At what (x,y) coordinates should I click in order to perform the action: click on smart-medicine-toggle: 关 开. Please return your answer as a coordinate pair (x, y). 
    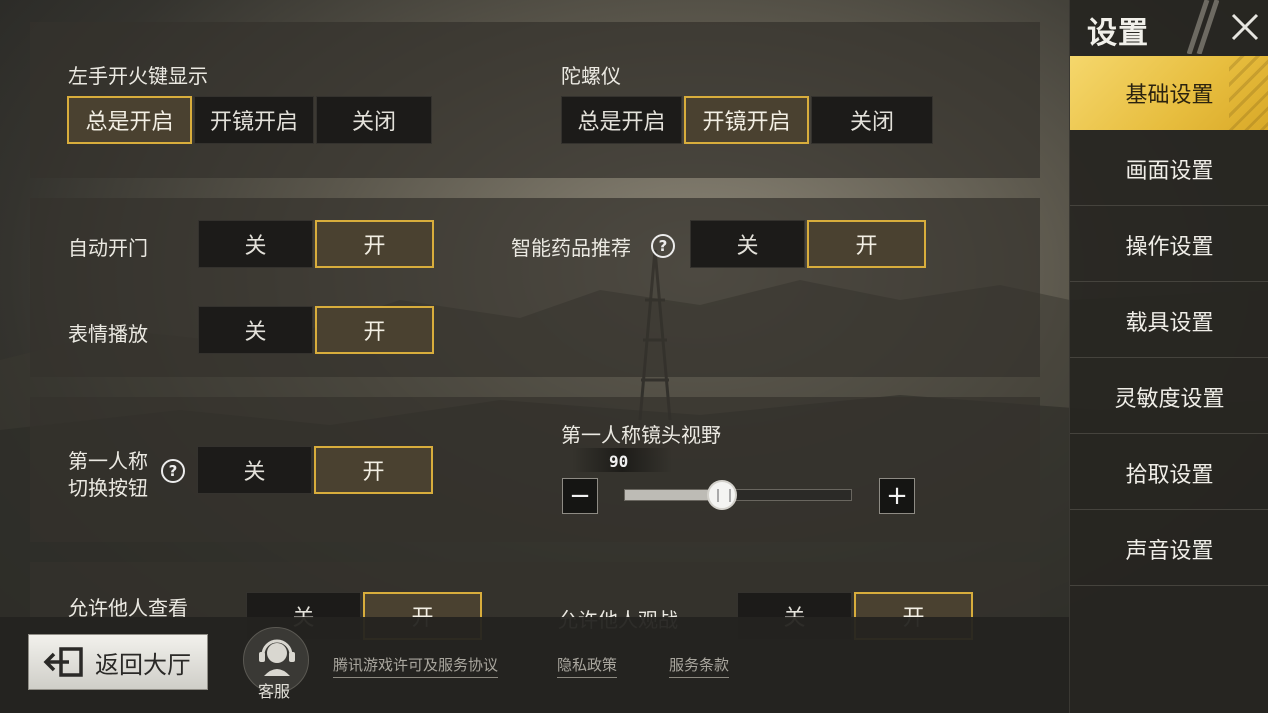
    Looking at the image, I should click on (808, 244).